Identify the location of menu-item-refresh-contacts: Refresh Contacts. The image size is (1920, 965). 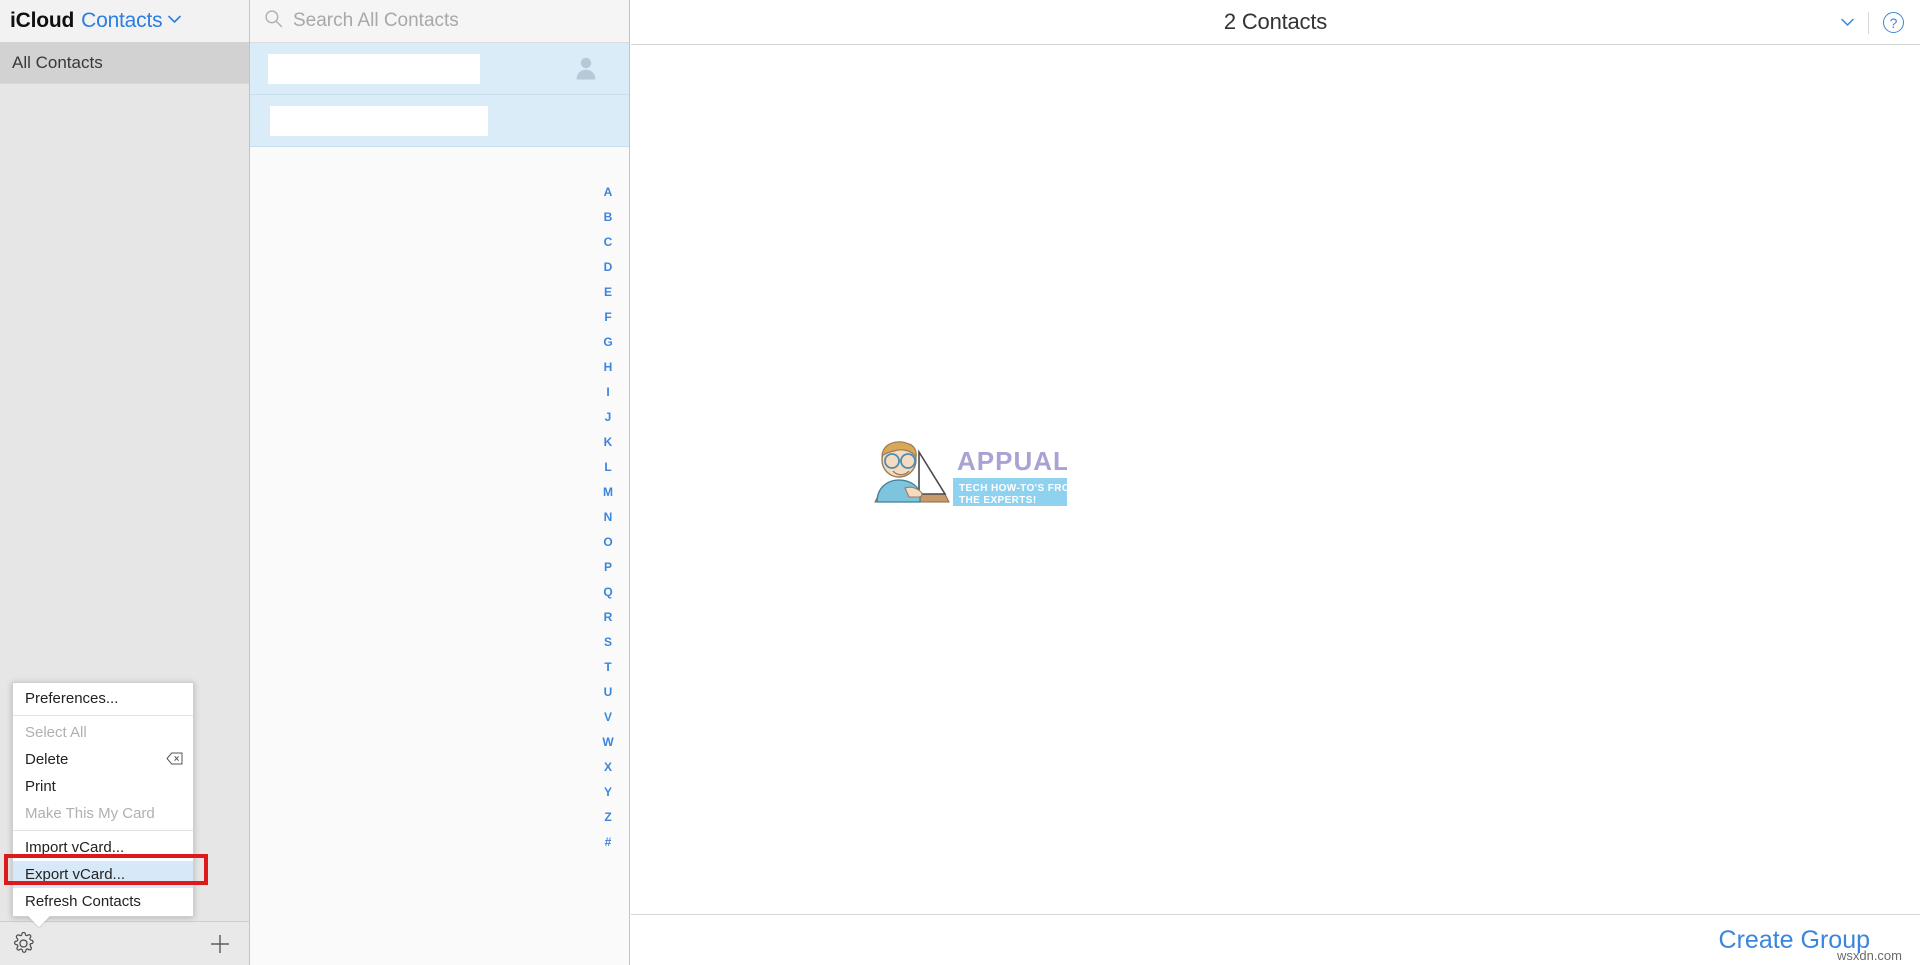
(103, 901).